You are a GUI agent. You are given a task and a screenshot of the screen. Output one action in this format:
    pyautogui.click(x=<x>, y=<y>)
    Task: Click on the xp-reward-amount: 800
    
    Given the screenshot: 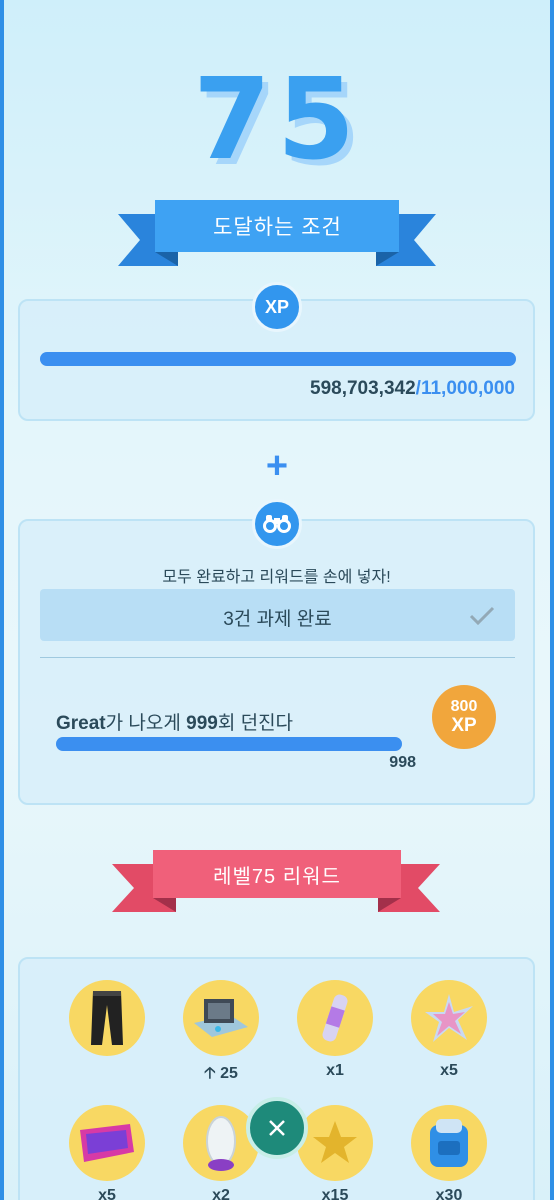 What is the action you would take?
    pyautogui.click(x=464, y=706)
    